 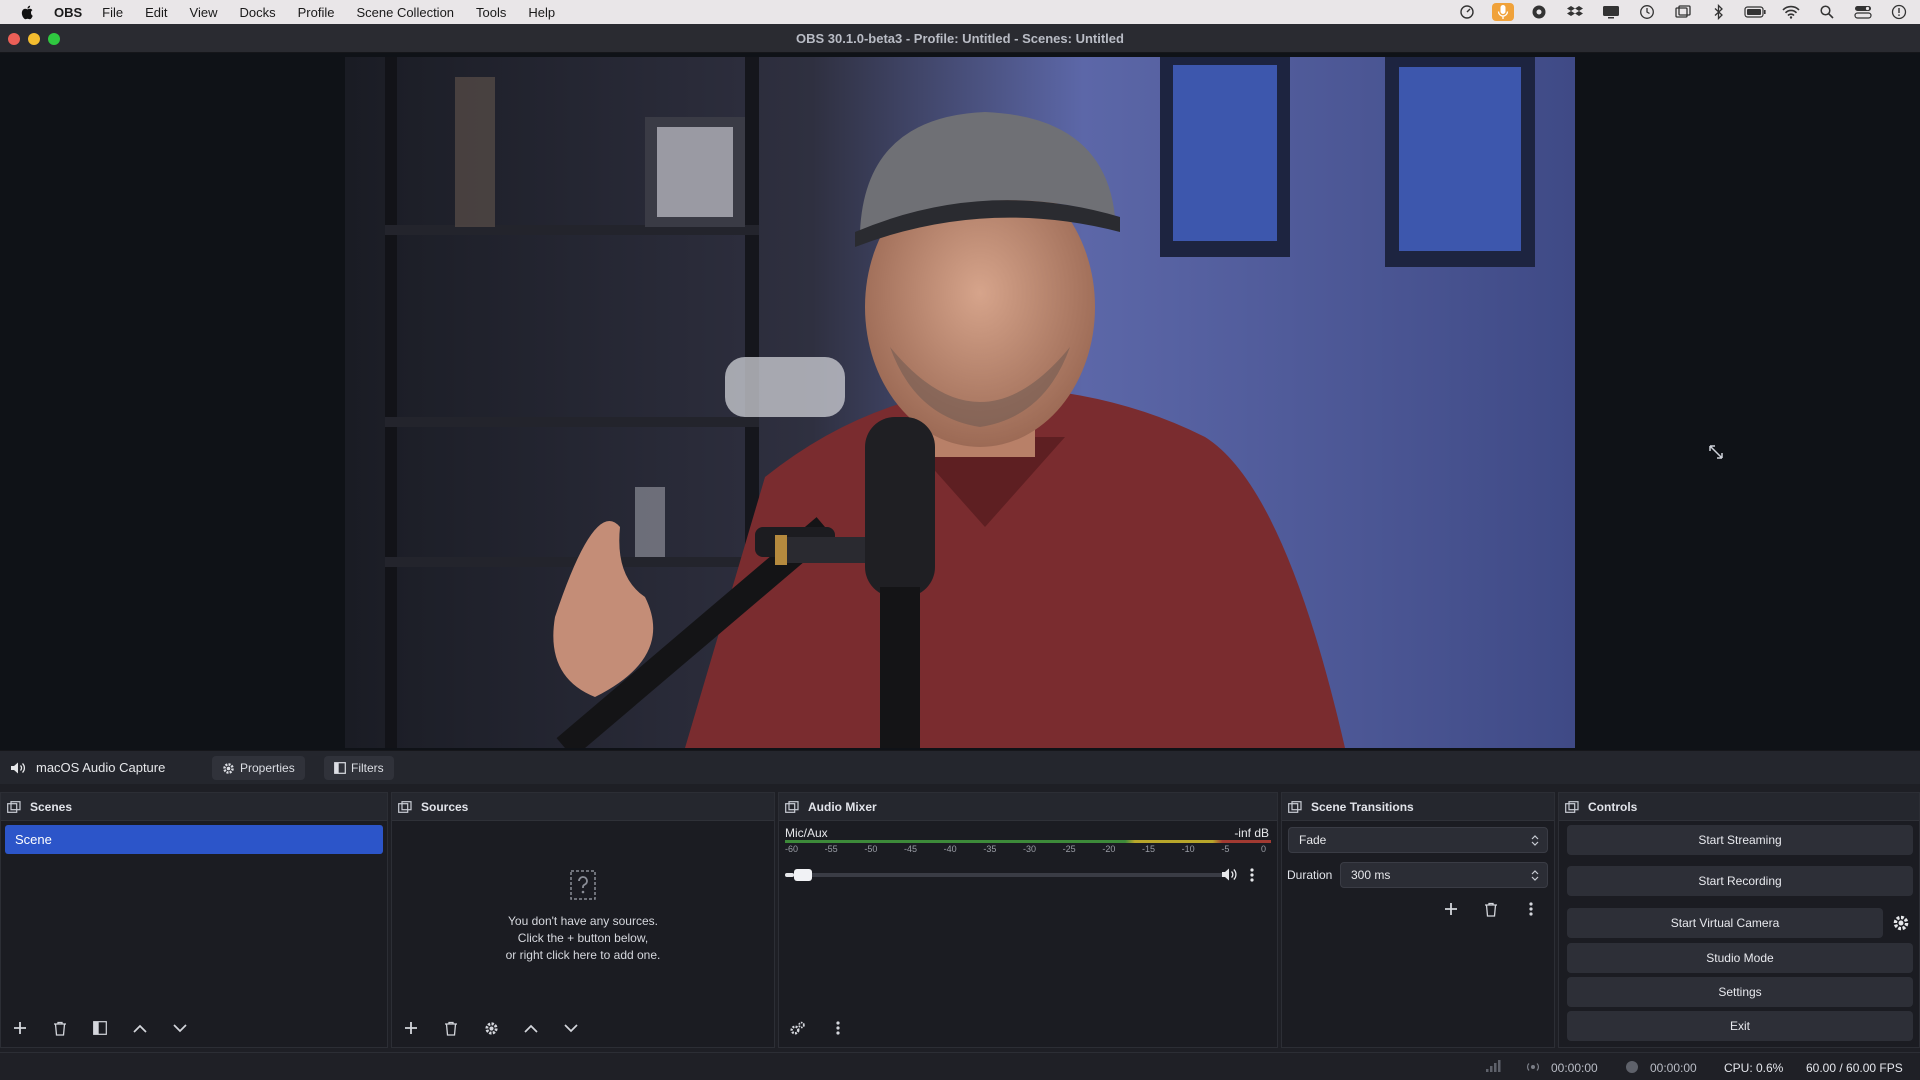 I want to click on network-strength-icon, so click(x=1493, y=1066).